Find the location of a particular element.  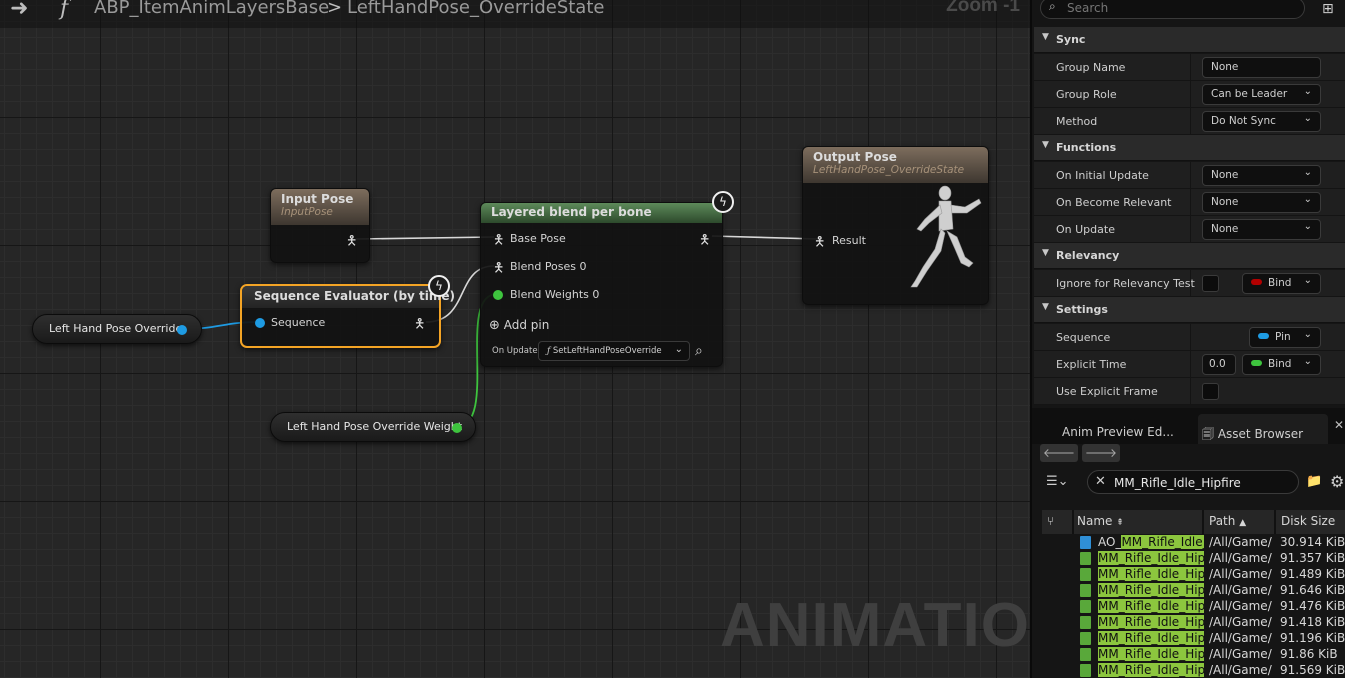

pose-pin-icon: 🯅 is located at coordinates (351, 243).